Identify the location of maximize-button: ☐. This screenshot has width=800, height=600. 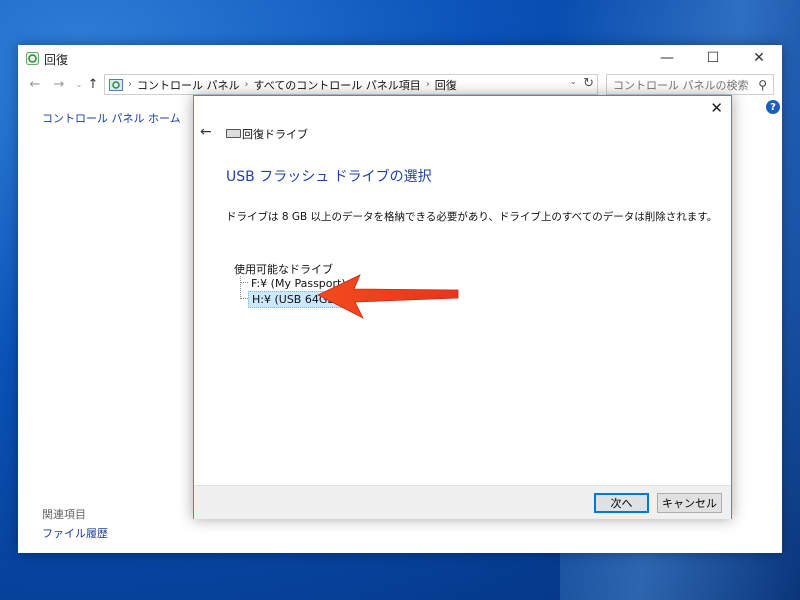
(713, 58).